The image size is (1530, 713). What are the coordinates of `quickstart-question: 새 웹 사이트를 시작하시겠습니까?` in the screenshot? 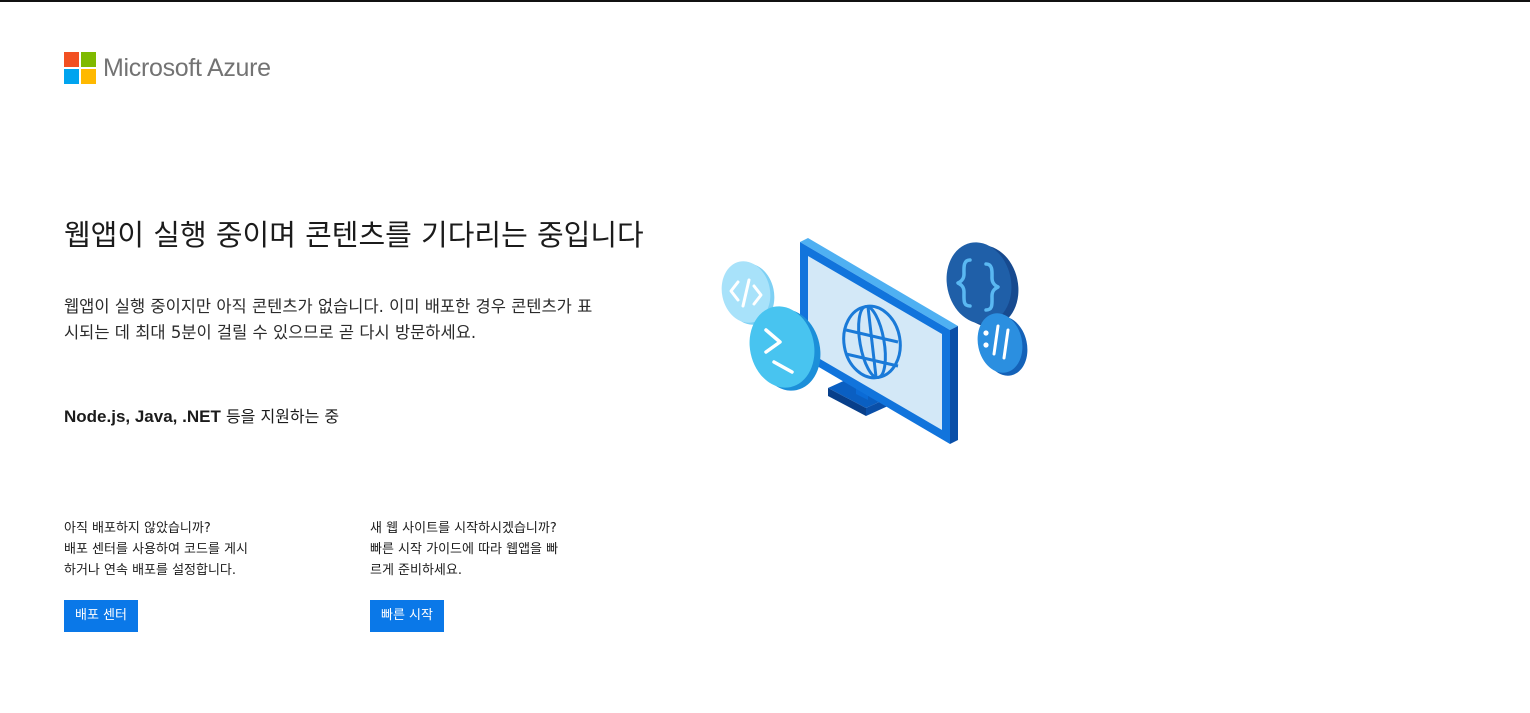 It's located at (463, 528).